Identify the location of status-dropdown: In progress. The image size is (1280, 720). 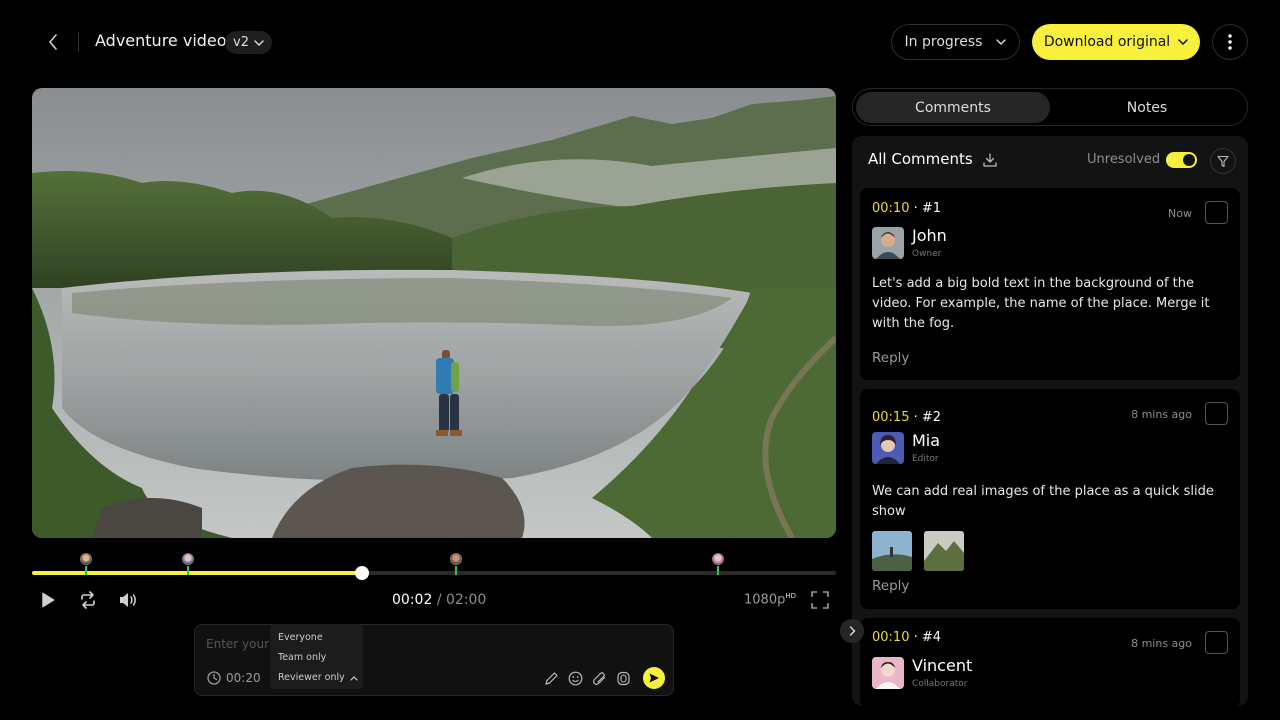
(955, 42).